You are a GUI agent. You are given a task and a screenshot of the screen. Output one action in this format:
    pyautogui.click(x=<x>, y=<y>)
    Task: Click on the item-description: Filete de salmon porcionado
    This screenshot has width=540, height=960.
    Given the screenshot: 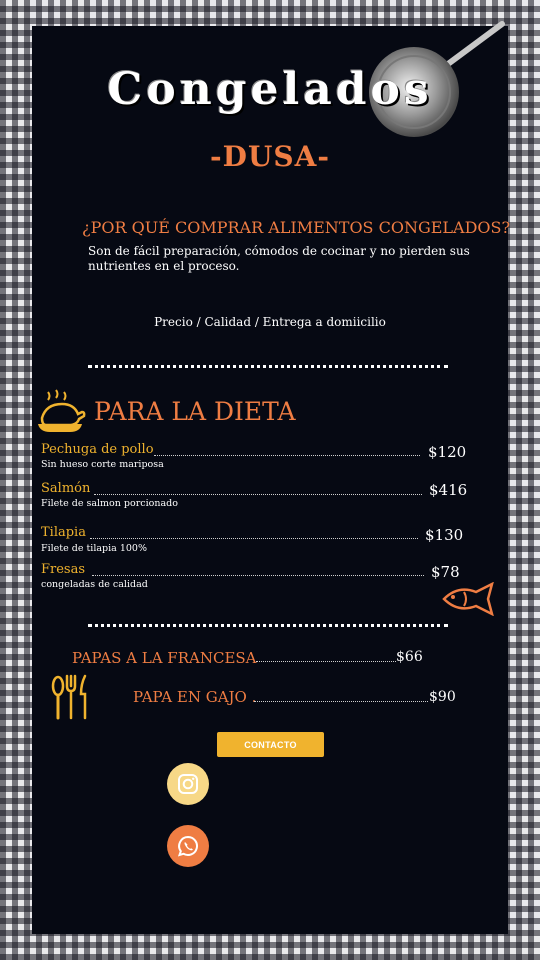 What is the action you would take?
    pyautogui.click(x=109, y=503)
    